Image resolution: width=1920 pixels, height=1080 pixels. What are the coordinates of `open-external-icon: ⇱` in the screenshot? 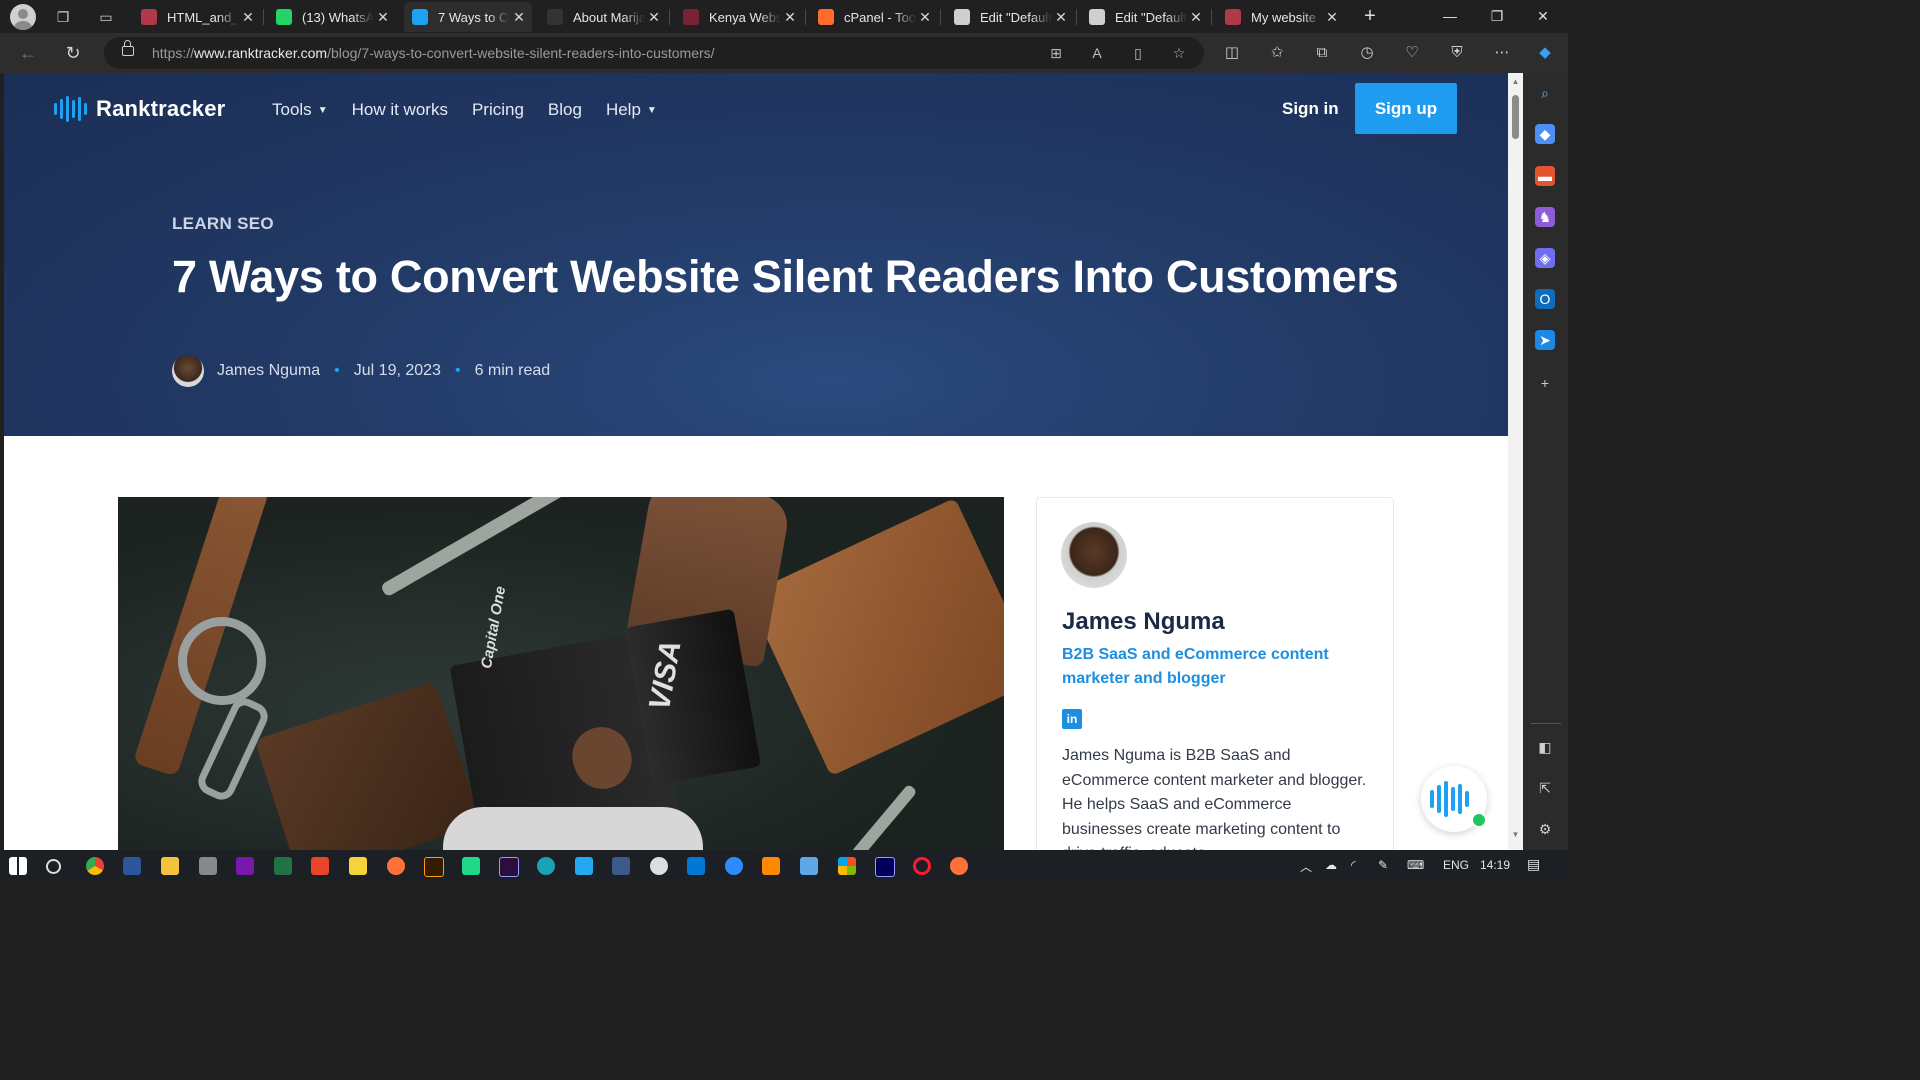 It's located at (1545, 788).